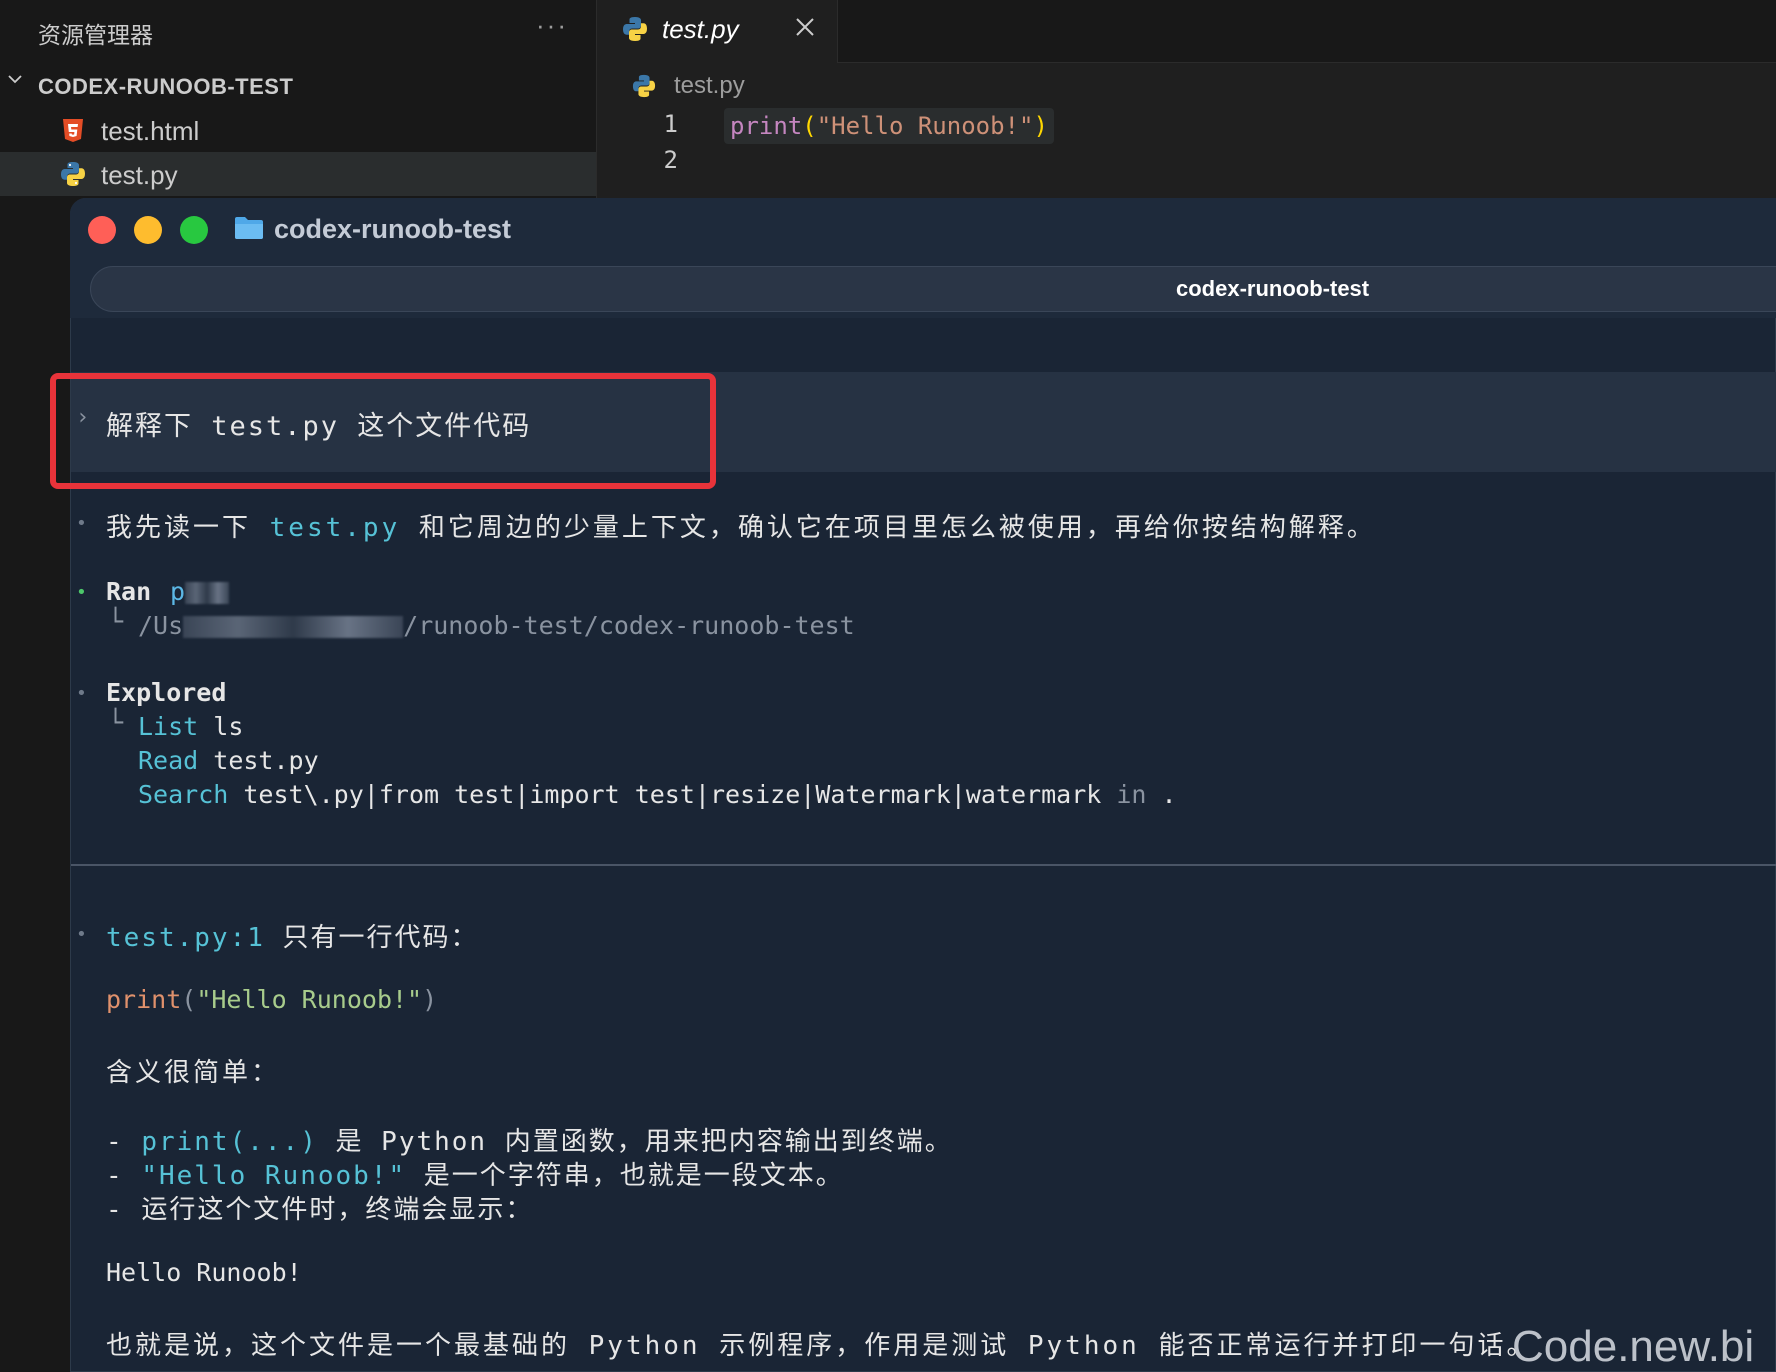 This screenshot has width=1776, height=1372. I want to click on file-reference: test.py:1, so click(185, 938).